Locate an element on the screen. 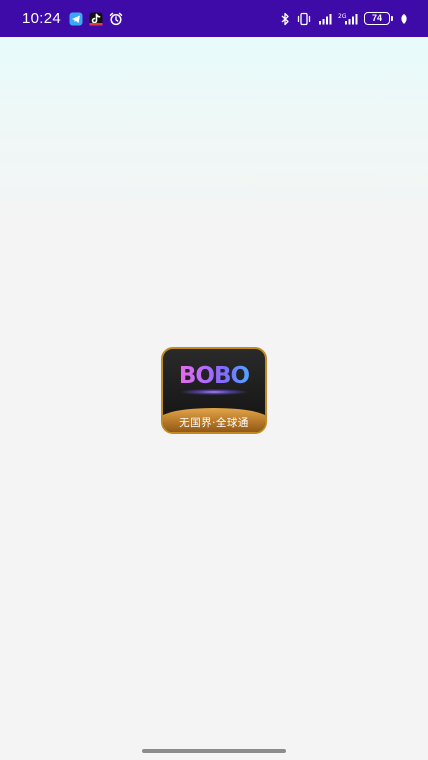 Image resolution: width=428 pixels, height=760 pixels. telegram-icon is located at coordinates (76, 19).